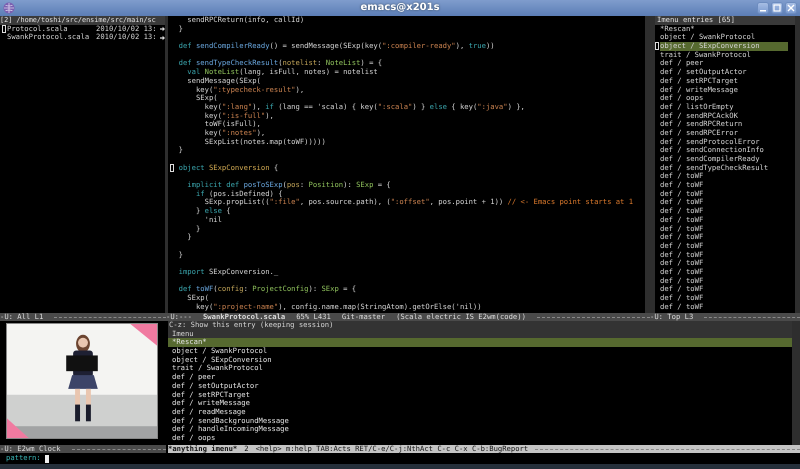 This screenshot has width=800, height=469. Describe the element at coordinates (763, 8) in the screenshot. I see `minimize-button` at that location.